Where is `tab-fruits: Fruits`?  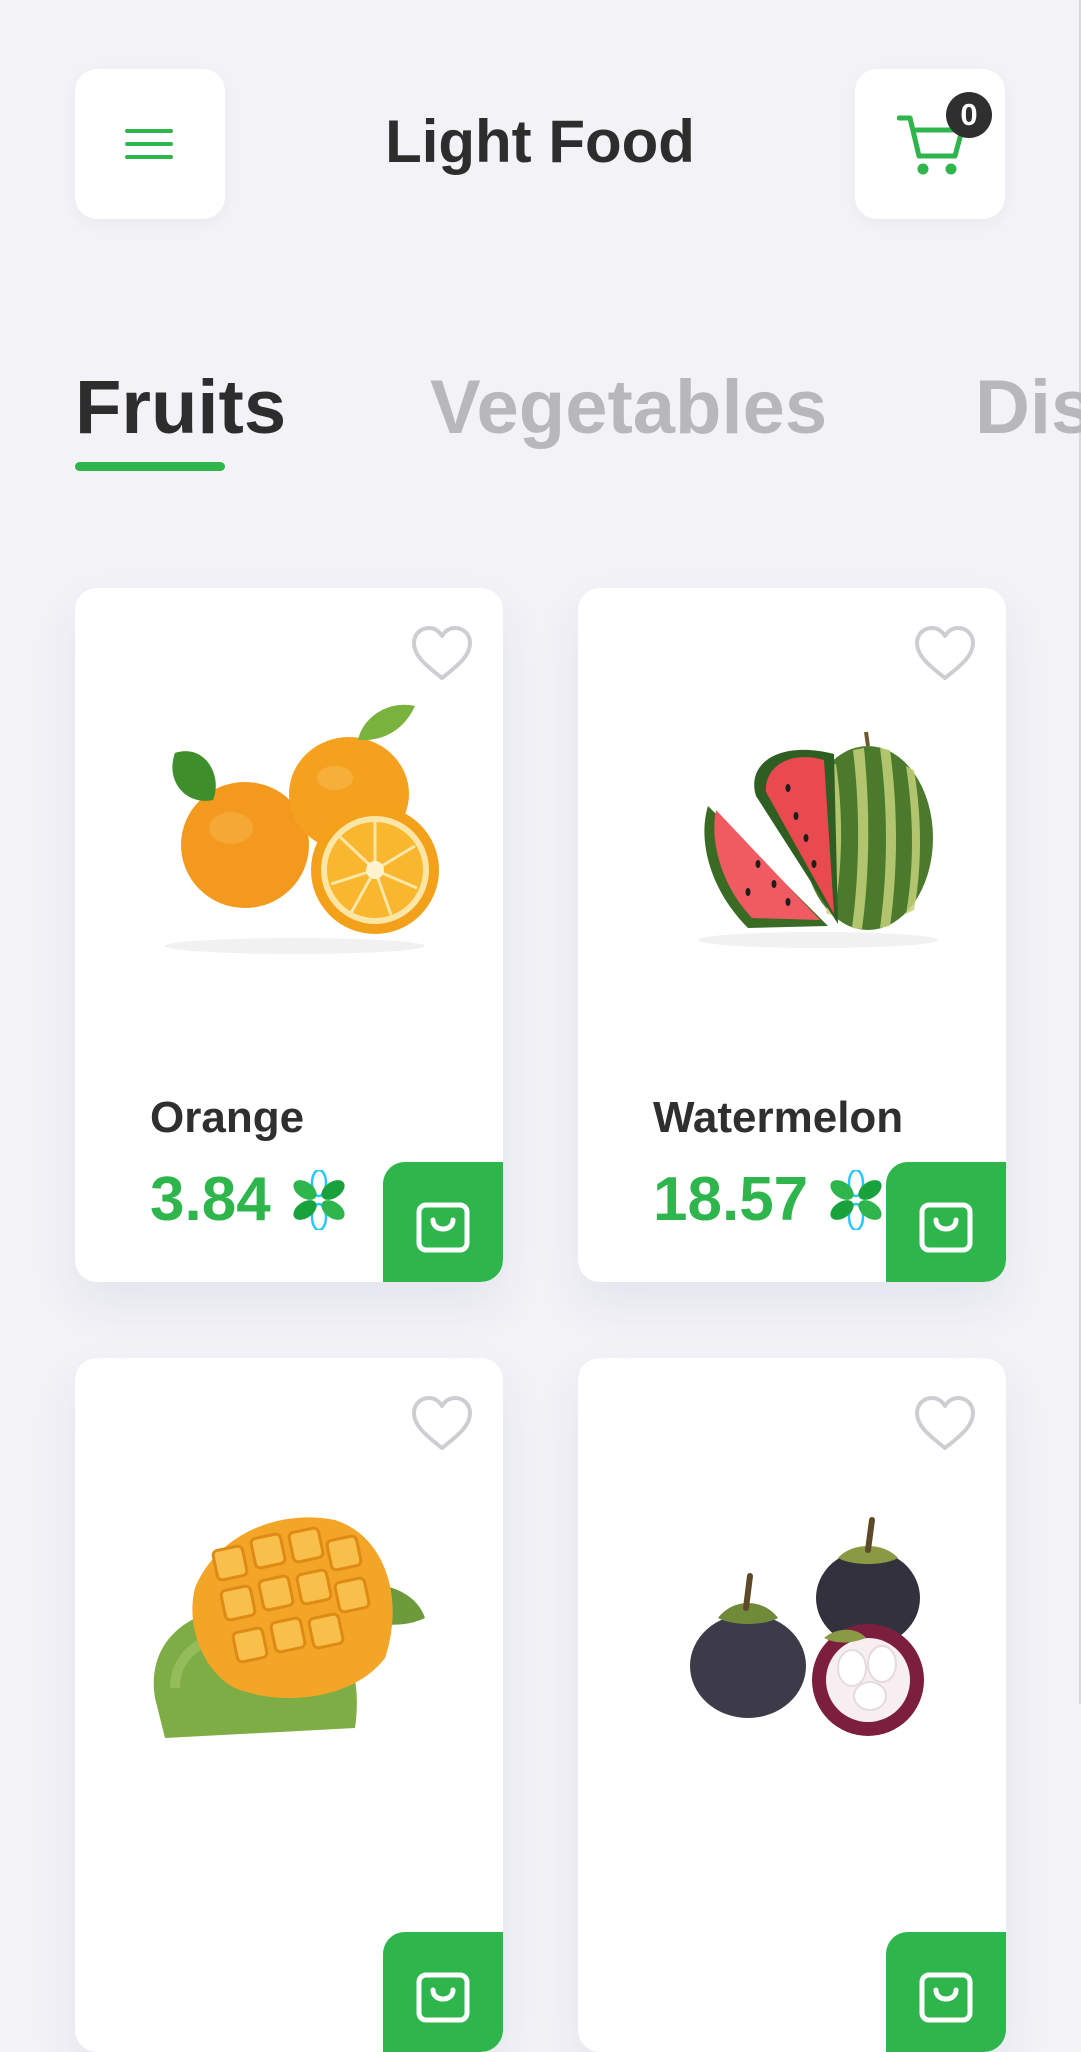
tab-fruits: Fruits is located at coordinates (180, 408).